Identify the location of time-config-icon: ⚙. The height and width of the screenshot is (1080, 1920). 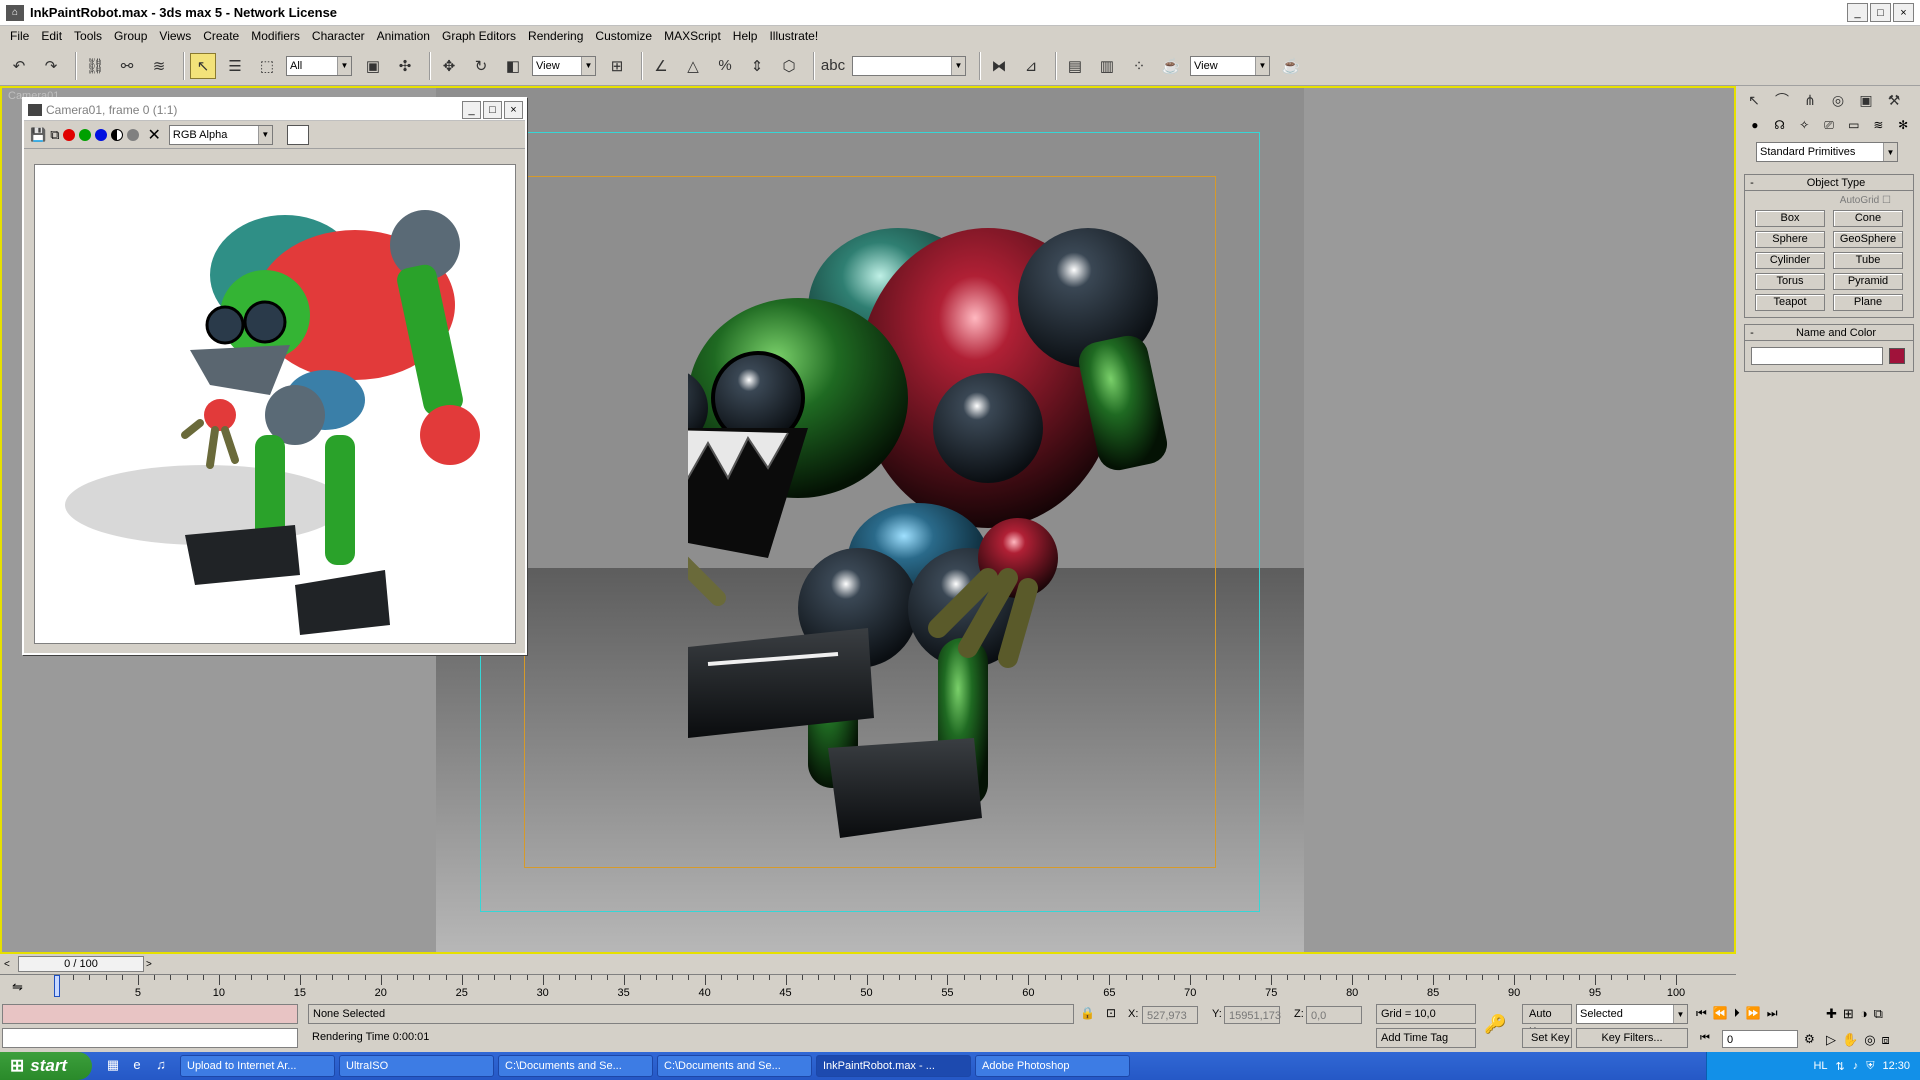
(1809, 1039).